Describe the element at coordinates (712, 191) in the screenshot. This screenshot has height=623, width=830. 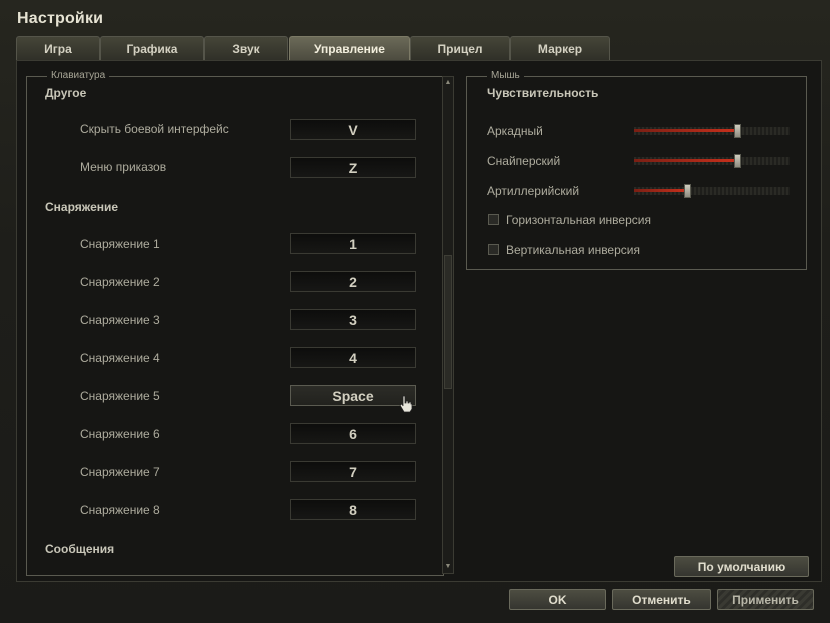
I see `slider-artillery` at that location.